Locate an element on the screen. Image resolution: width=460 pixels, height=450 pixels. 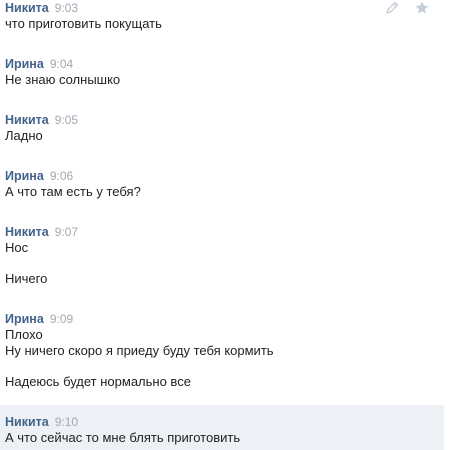
message-meta: Никита 9:07 is located at coordinates (224, 232).